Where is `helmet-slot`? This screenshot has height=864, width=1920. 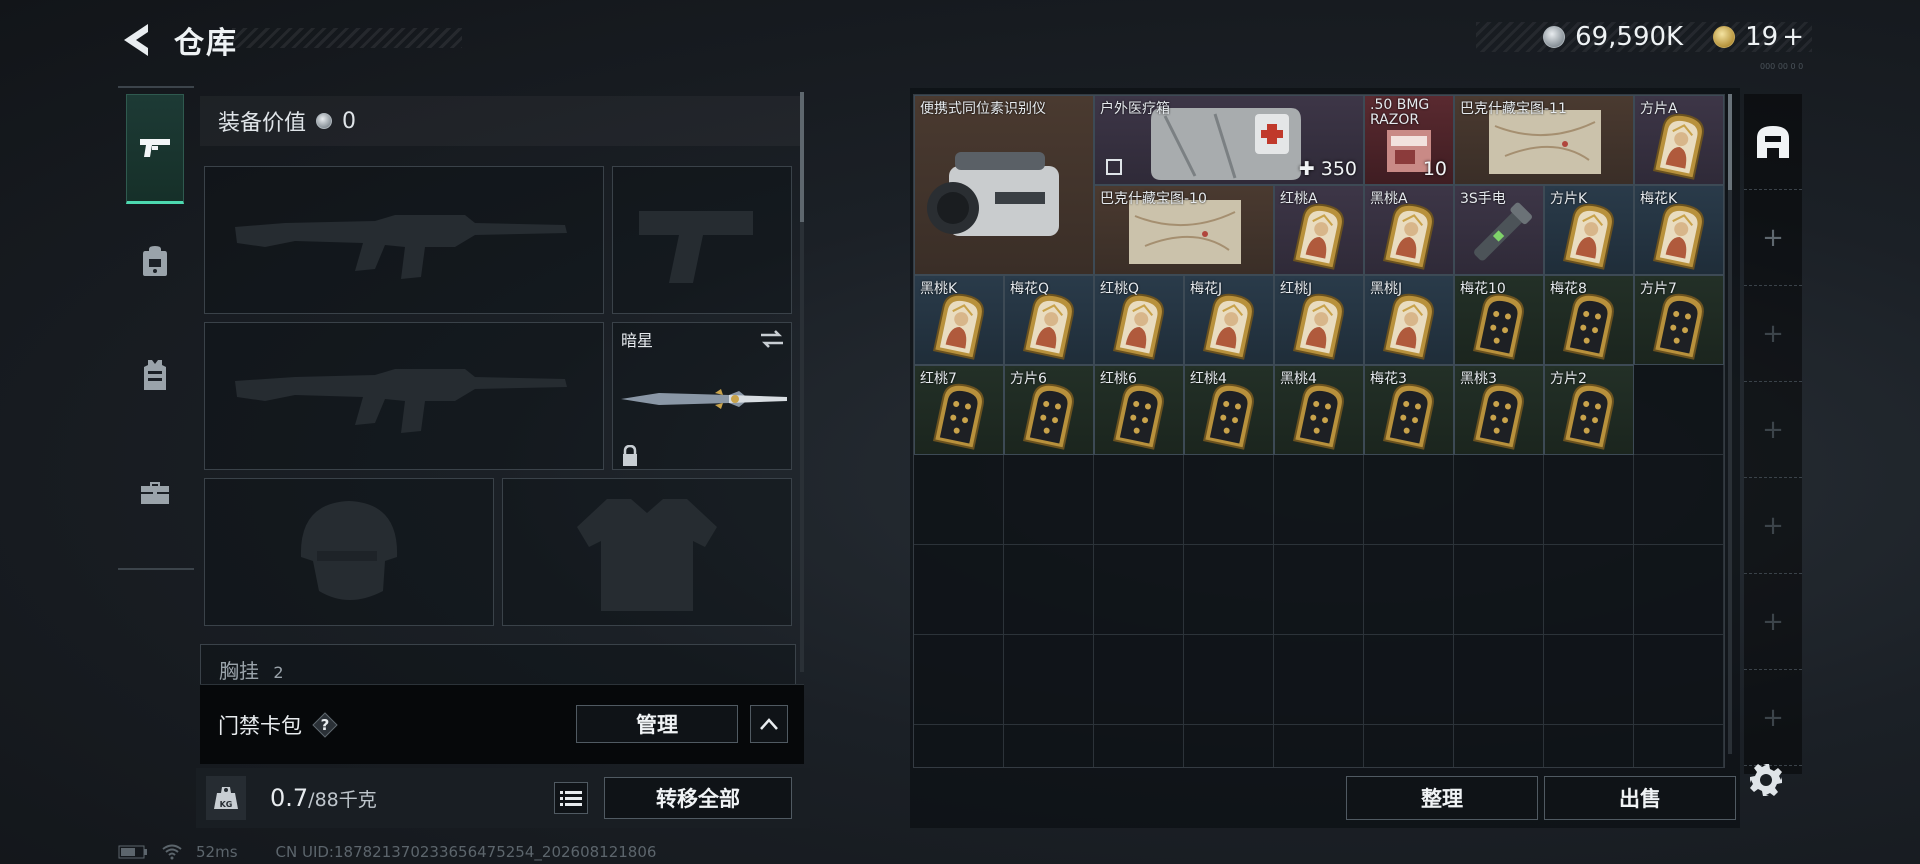 helmet-slot is located at coordinates (349, 552).